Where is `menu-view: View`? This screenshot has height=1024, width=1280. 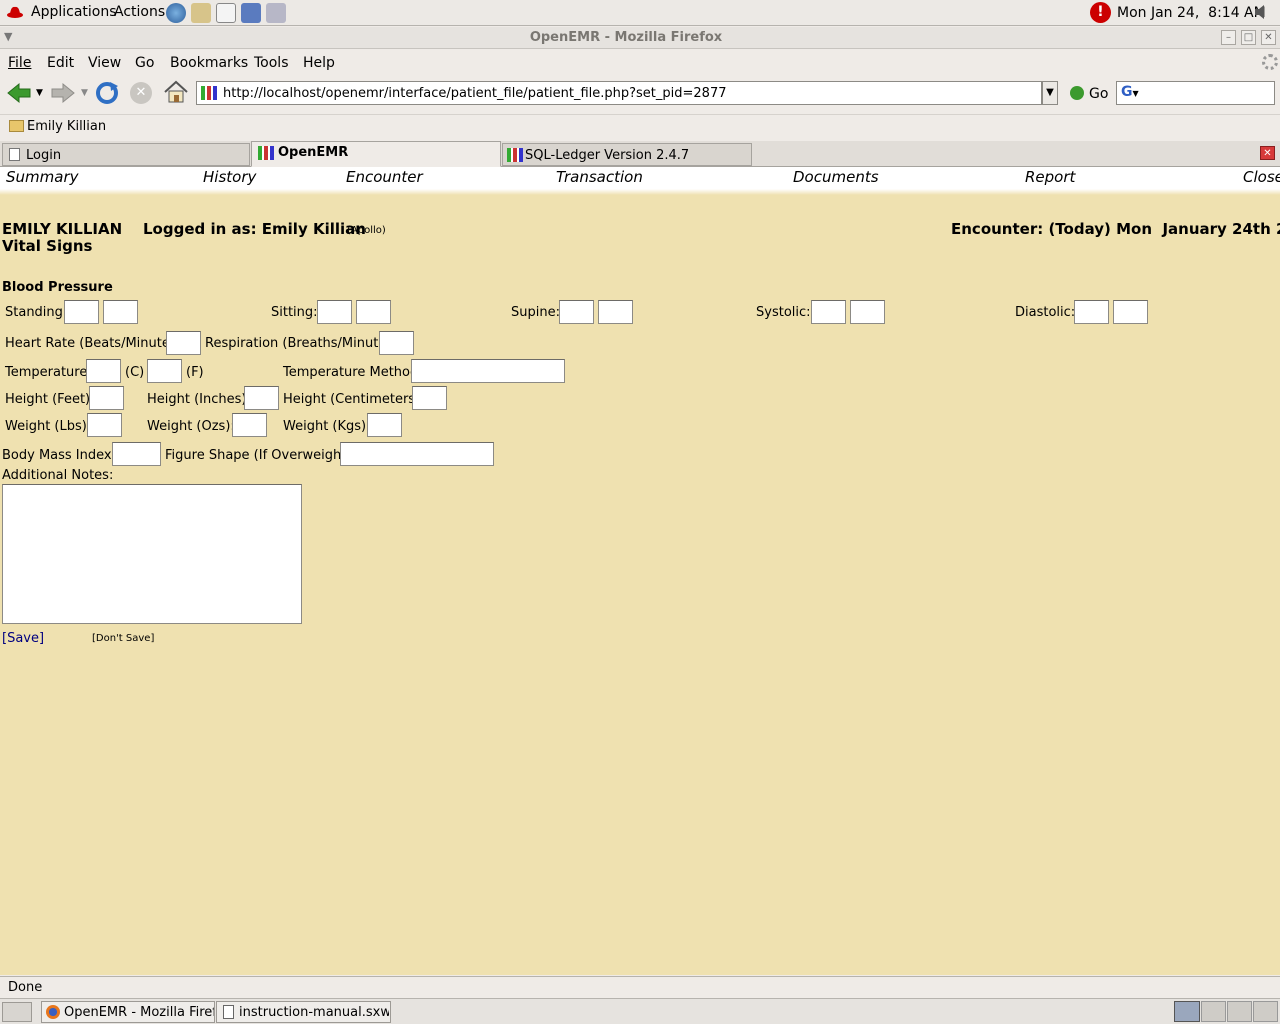
menu-view: View is located at coordinates (104, 63).